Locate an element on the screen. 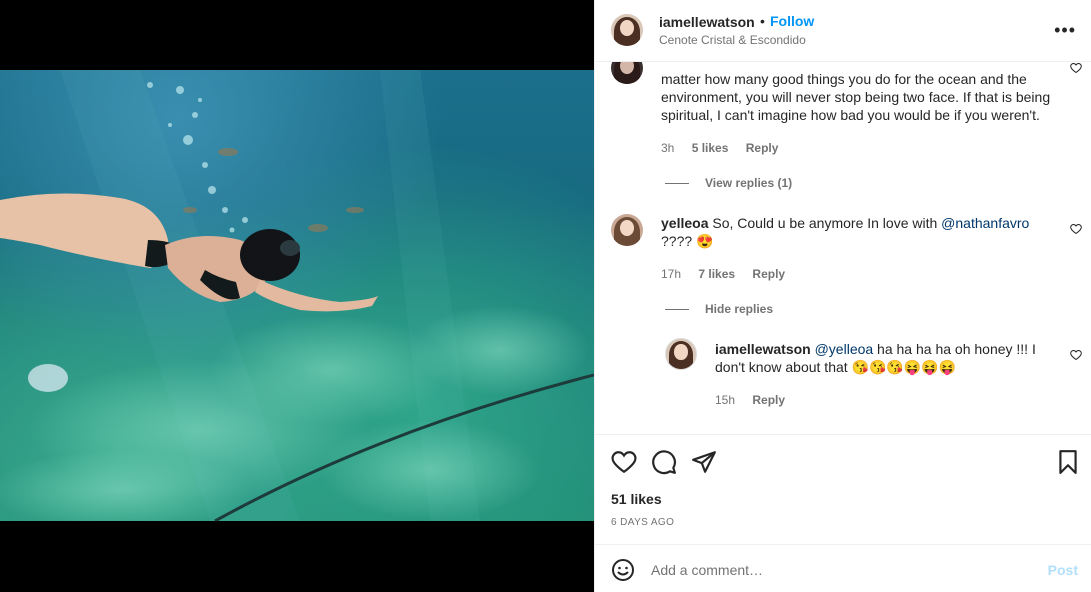 Image resolution: width=1091 pixels, height=592 pixels. view-replies-button: View replies (1) is located at coordinates (728, 183).